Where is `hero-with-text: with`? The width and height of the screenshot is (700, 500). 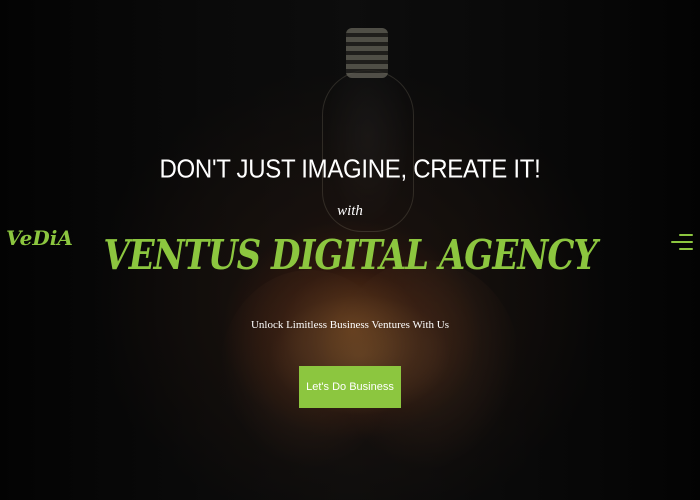
hero-with-text: with is located at coordinates (350, 211).